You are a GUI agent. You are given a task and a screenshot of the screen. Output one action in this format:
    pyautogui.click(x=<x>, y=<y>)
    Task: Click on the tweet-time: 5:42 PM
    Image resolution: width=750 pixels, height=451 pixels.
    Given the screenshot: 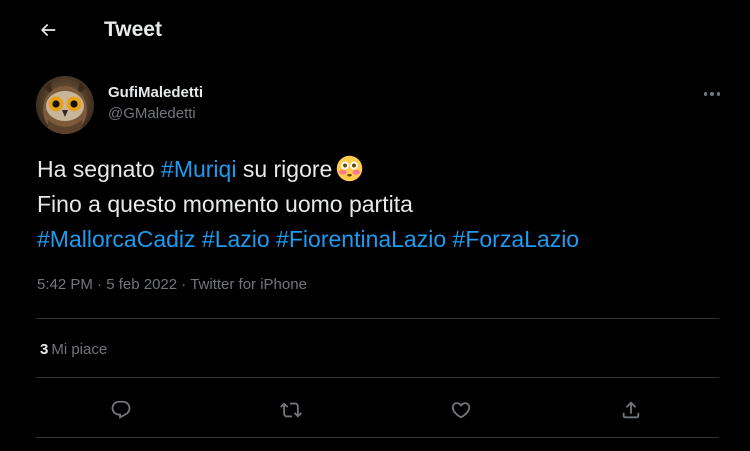 What is the action you would take?
    pyautogui.click(x=65, y=284)
    